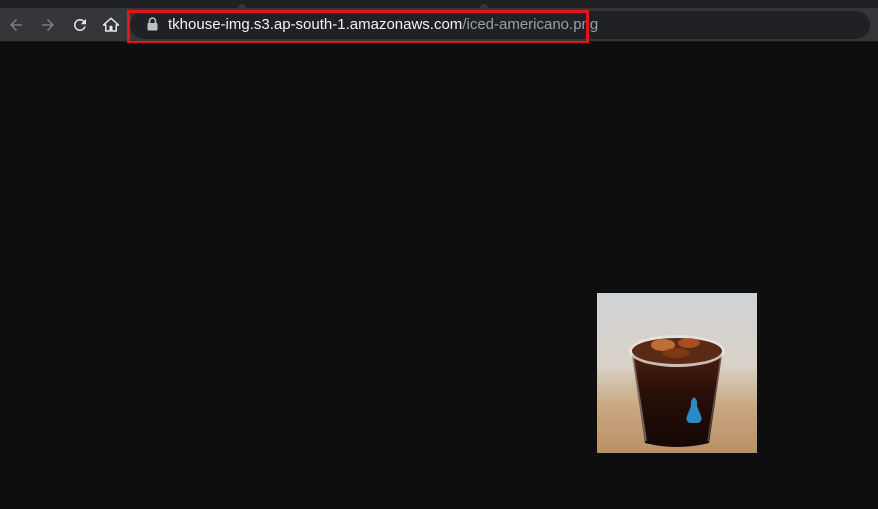 The width and height of the screenshot is (878, 509). I want to click on back-button, so click(16, 25).